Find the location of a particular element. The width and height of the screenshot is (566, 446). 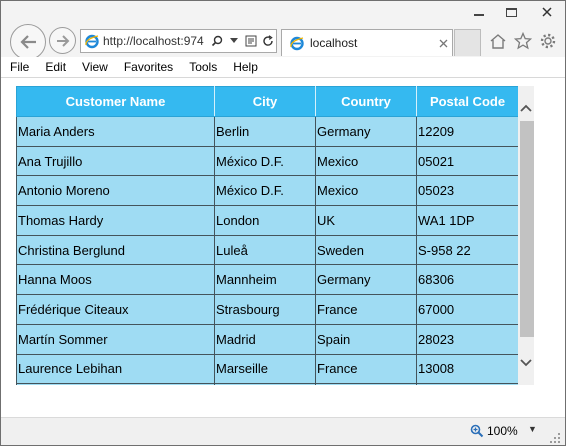

browser-toolbar: http://localhost:974 localhost is located at coordinates (283, 30).